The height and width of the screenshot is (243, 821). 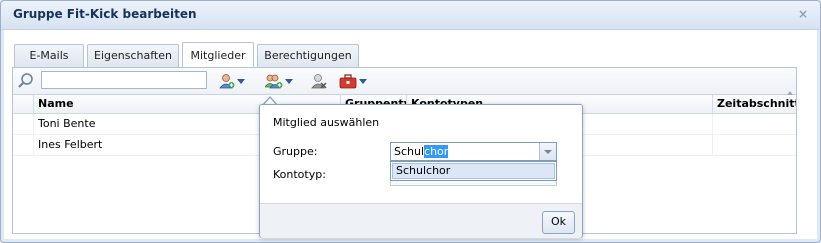 What do you see at coordinates (473, 151) in the screenshot?
I see `gruppe-combobox: Schulchor` at bounding box center [473, 151].